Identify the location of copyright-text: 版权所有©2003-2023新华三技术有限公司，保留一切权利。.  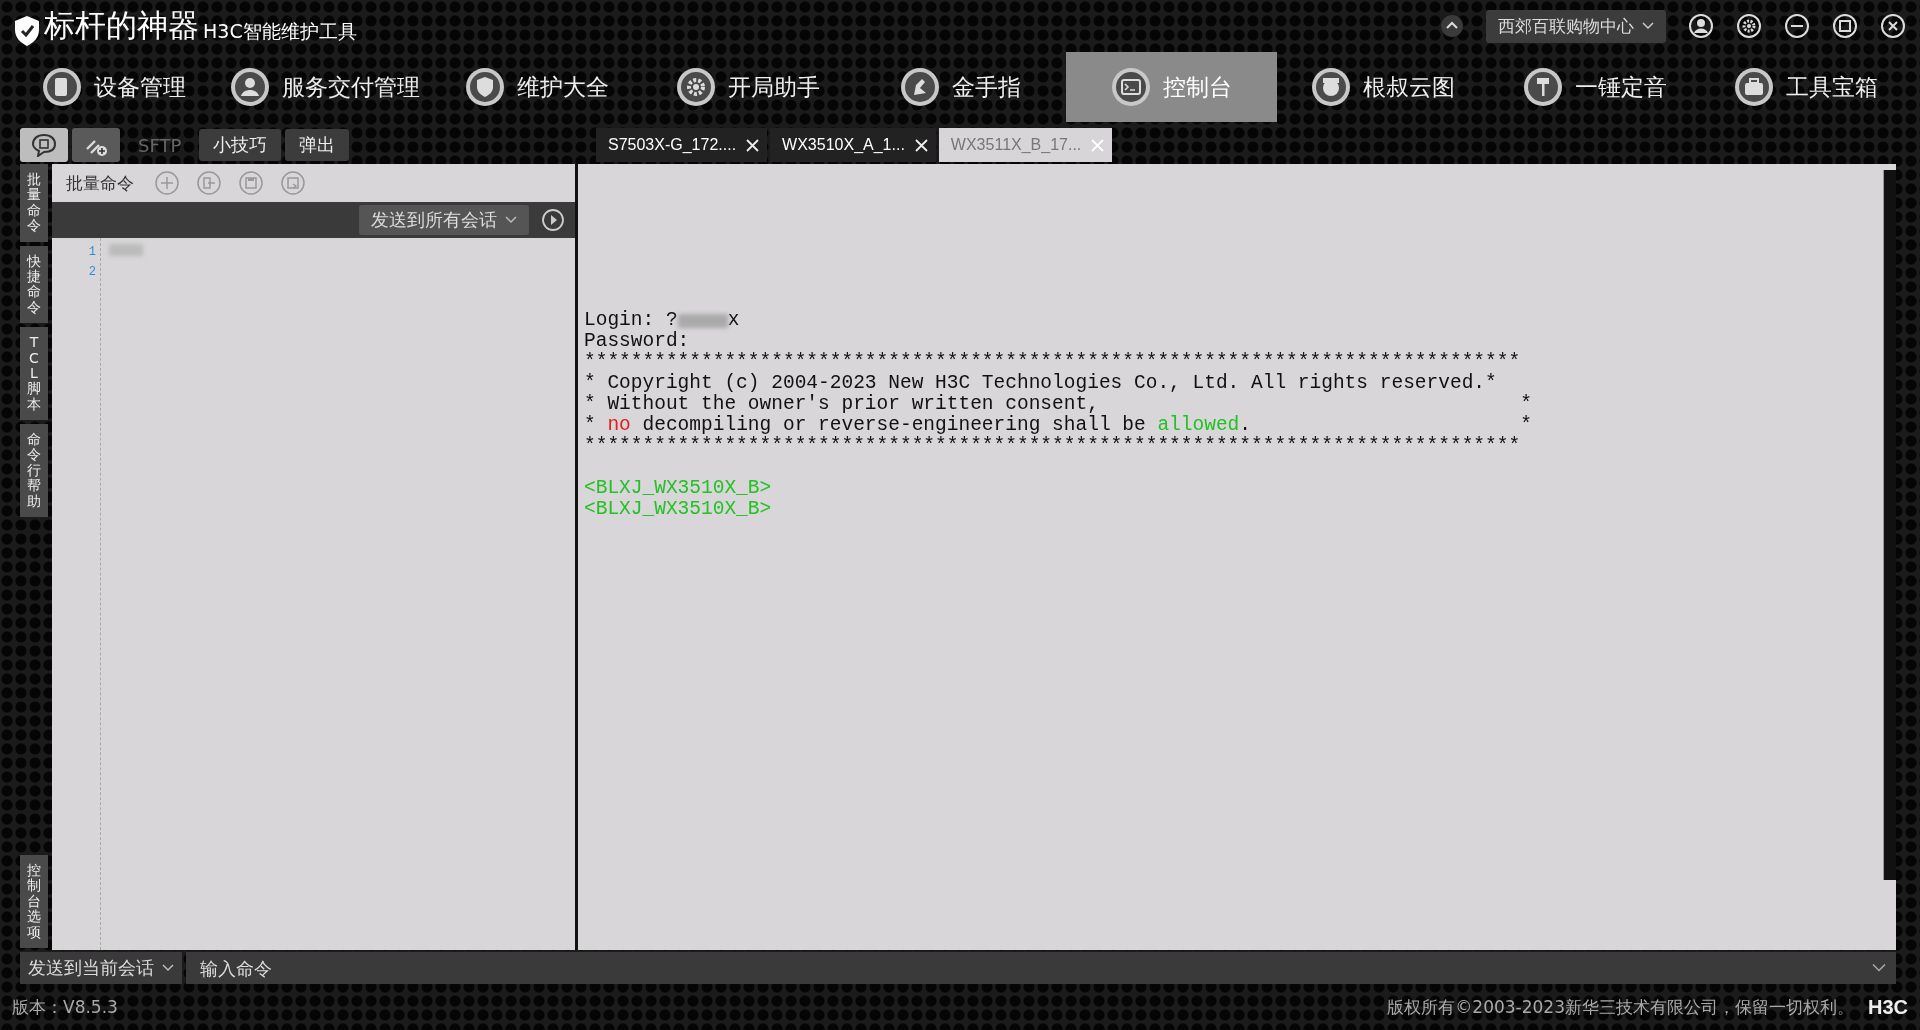
(1620, 1007).